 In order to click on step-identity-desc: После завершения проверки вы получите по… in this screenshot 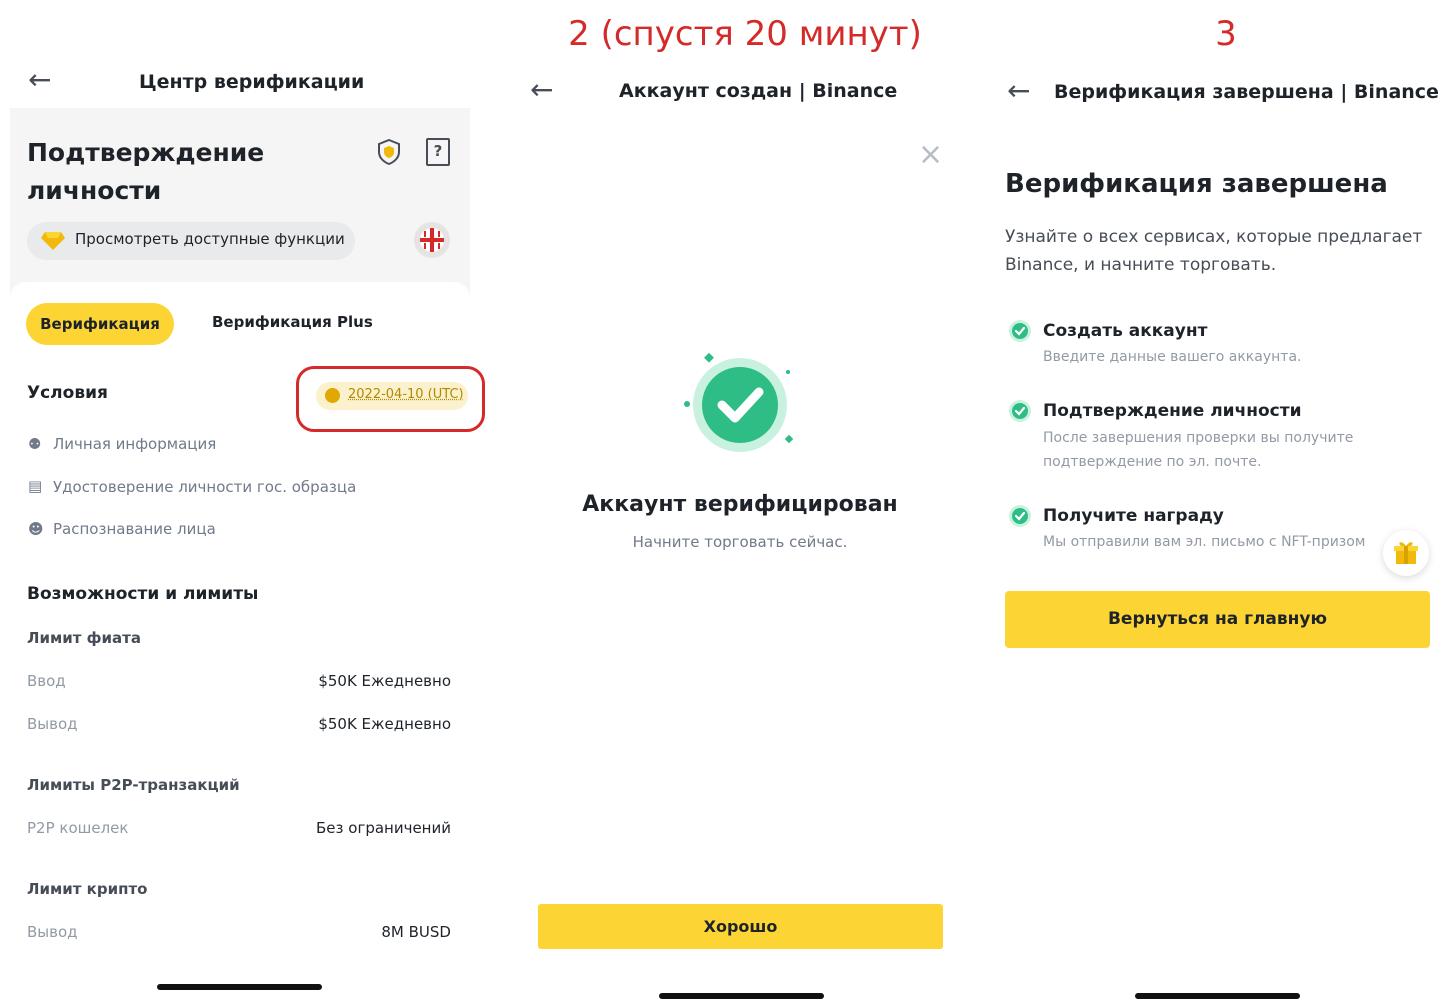, I will do `click(1198, 450)`.